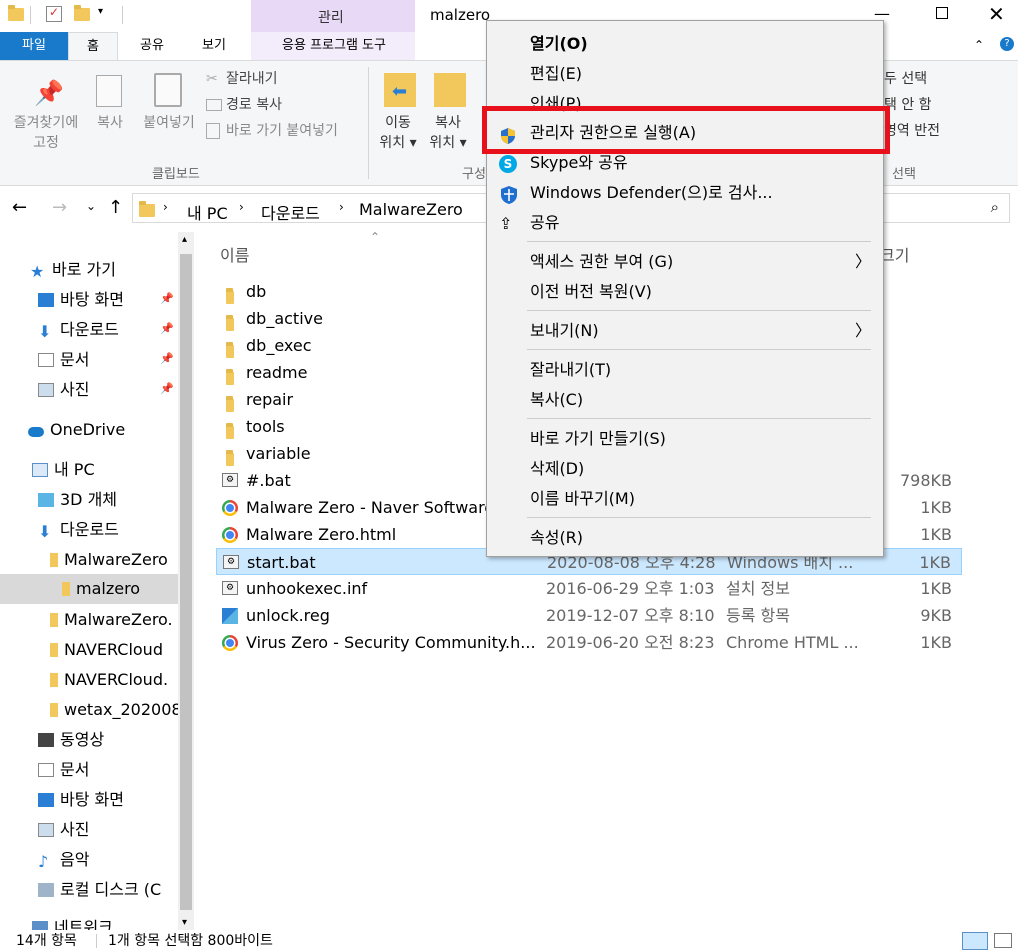 The width and height of the screenshot is (1018, 952). What do you see at coordinates (19, 207) in the screenshot?
I see `back-button: ←` at bounding box center [19, 207].